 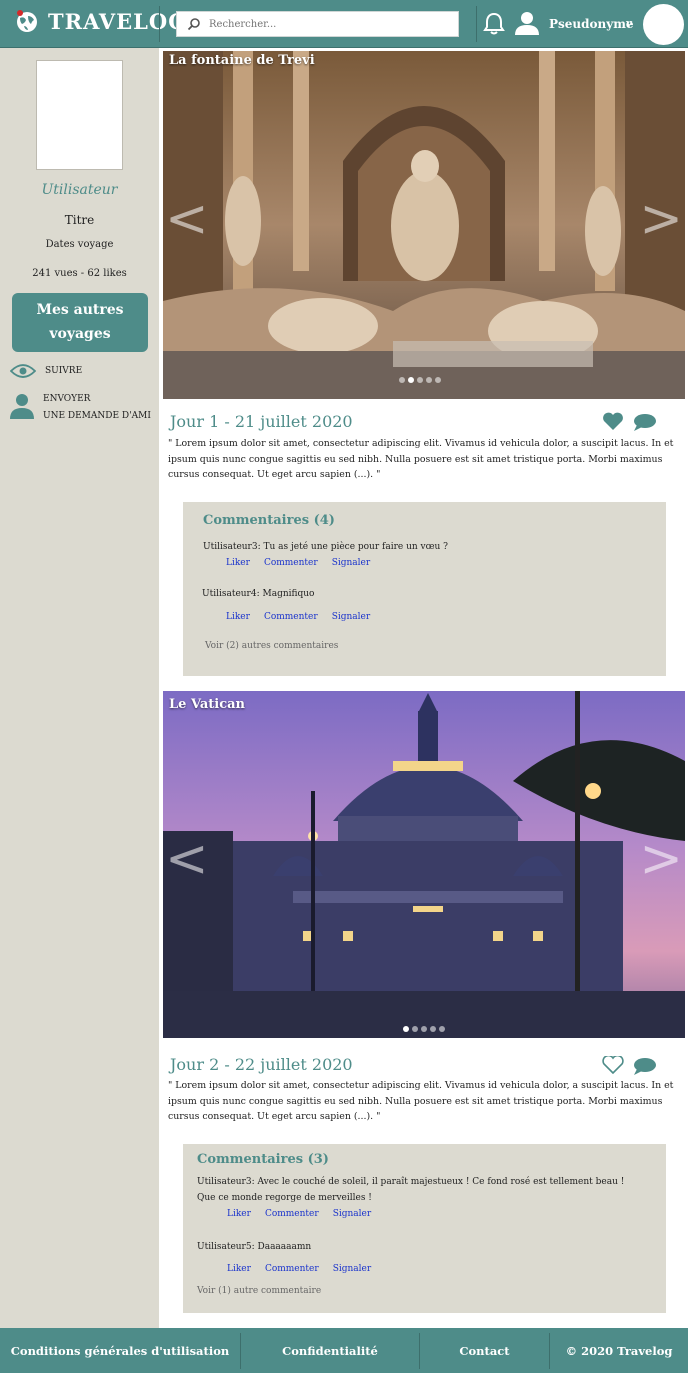 I want to click on bell-icon, so click(x=494, y=24).